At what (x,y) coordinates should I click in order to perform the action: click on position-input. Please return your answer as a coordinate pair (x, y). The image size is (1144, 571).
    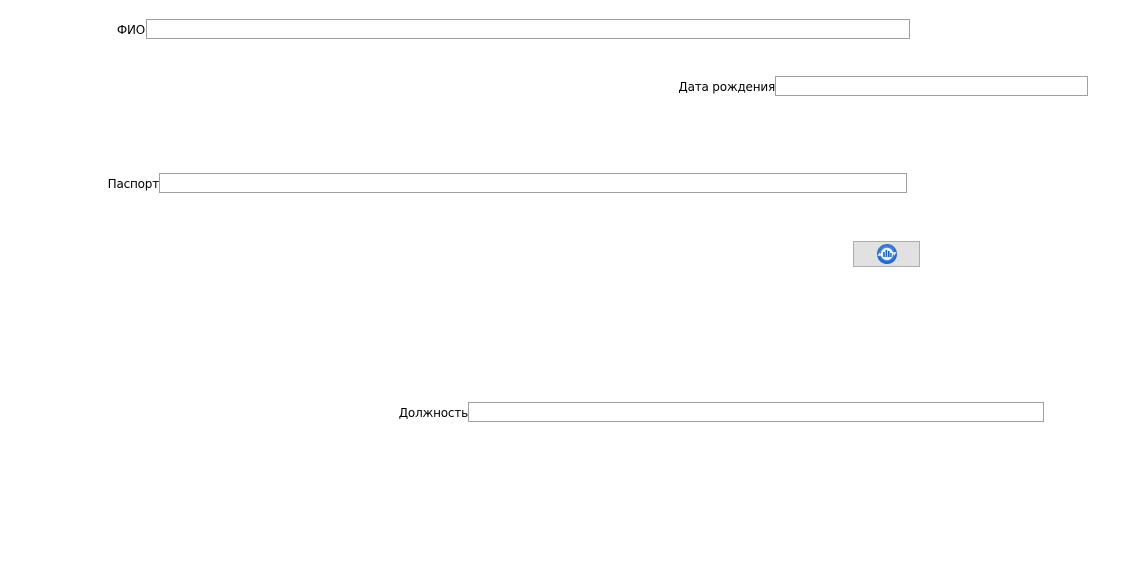
    Looking at the image, I should click on (756, 412).